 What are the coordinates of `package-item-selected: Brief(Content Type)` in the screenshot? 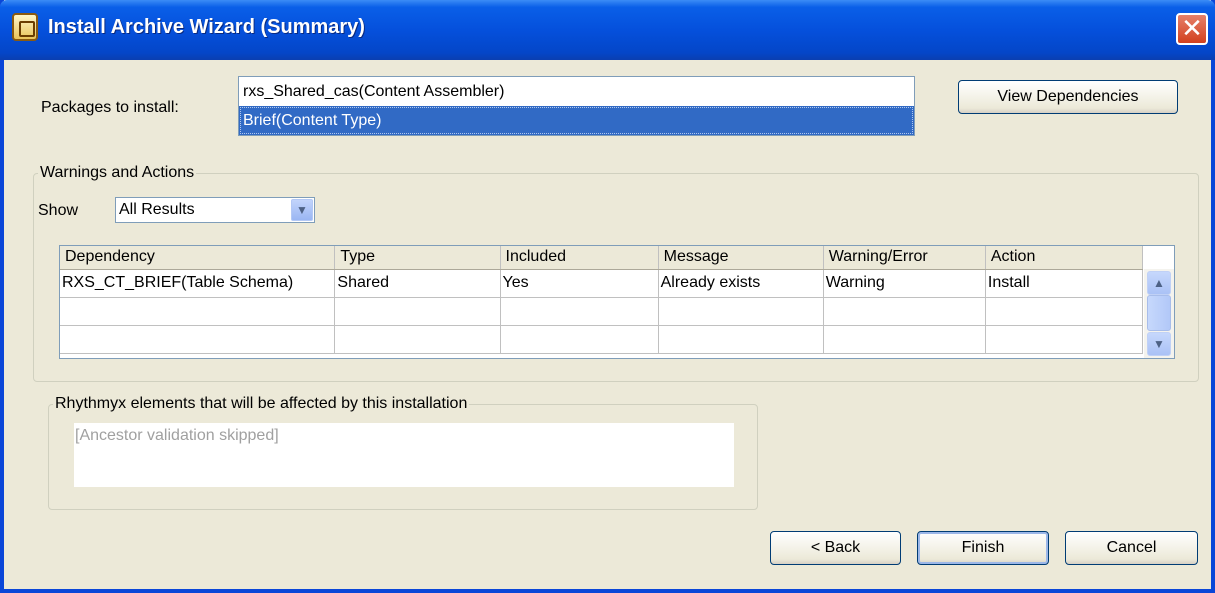 It's located at (576, 120).